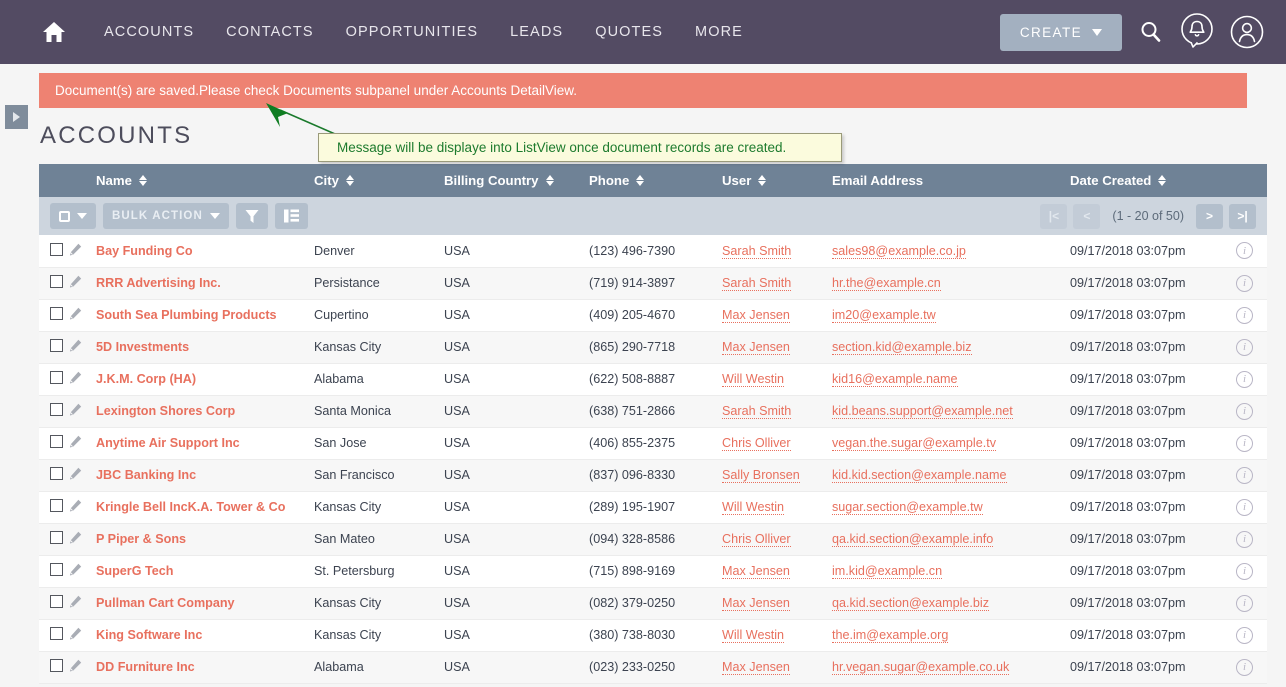 Image resolution: width=1286 pixels, height=687 pixels. I want to click on email-link: im.kid@example.cn, so click(887, 571).